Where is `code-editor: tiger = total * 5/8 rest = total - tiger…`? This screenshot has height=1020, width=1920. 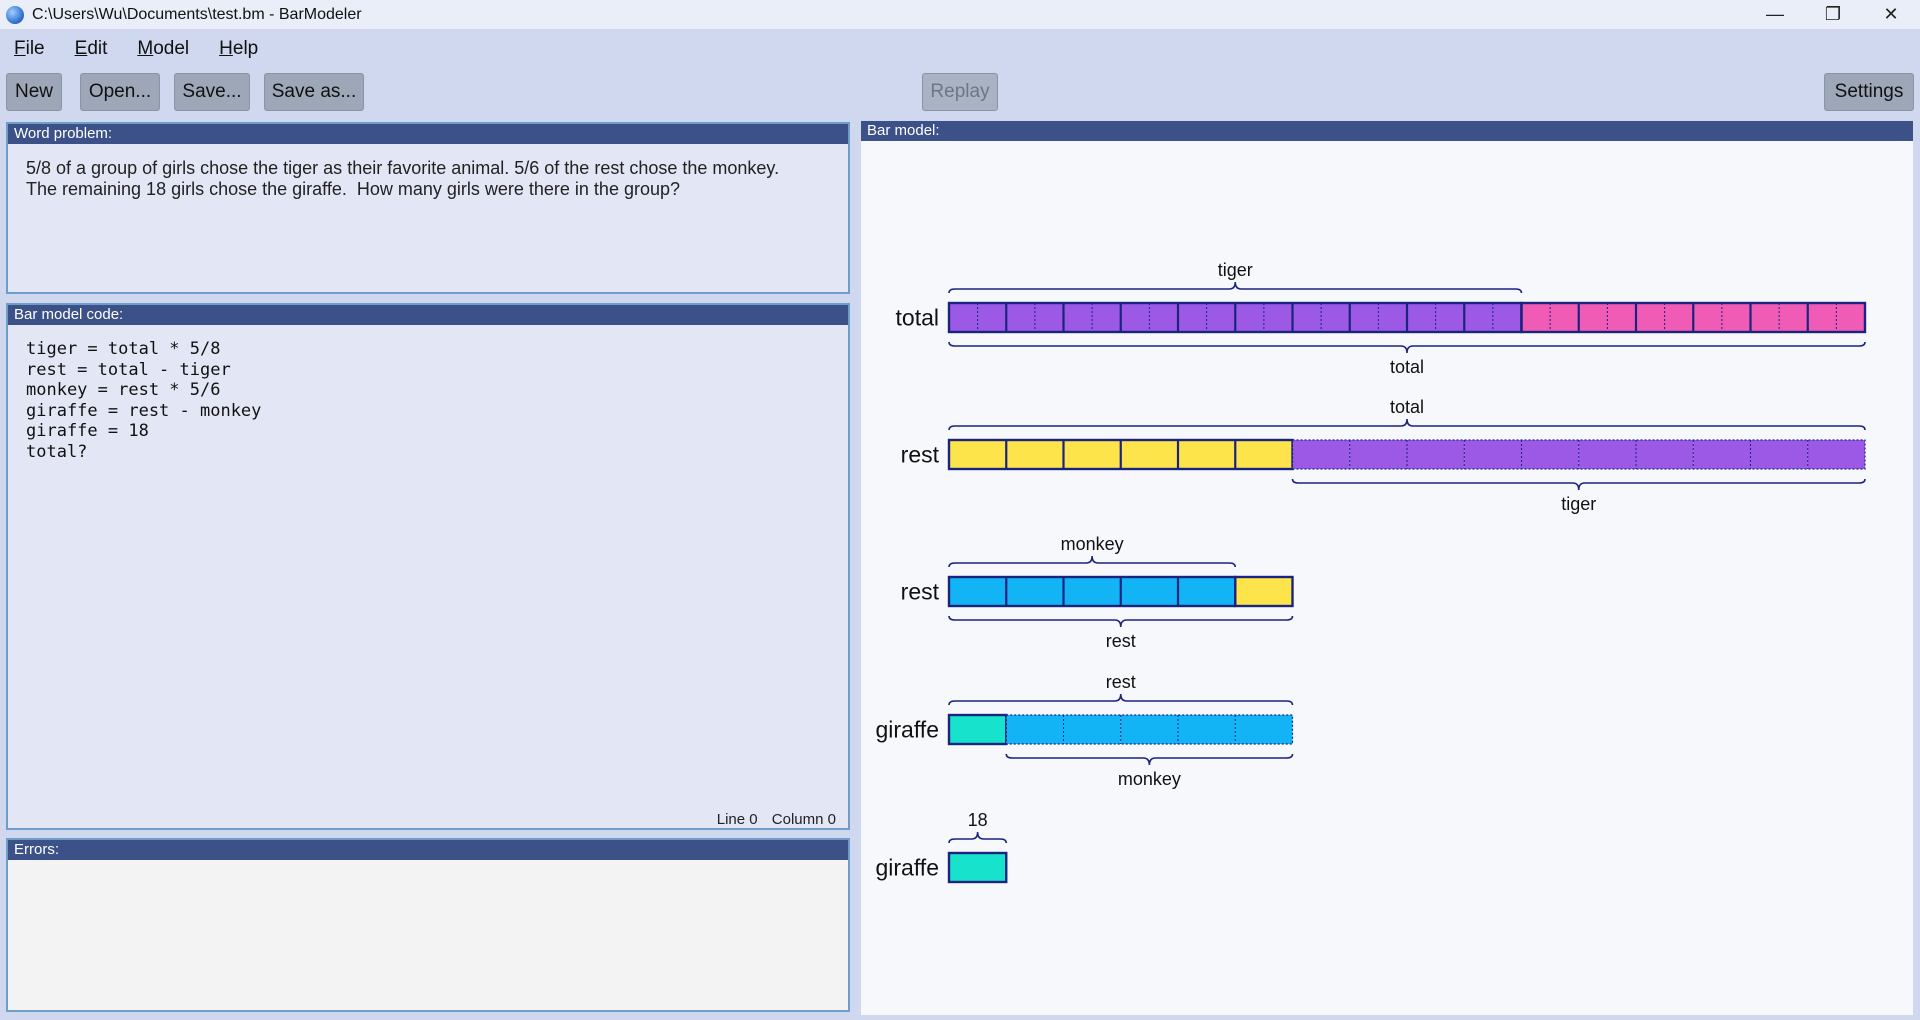 code-editor: tiger = total * 5/8 rest = total - tiger… is located at coordinates (427, 400).